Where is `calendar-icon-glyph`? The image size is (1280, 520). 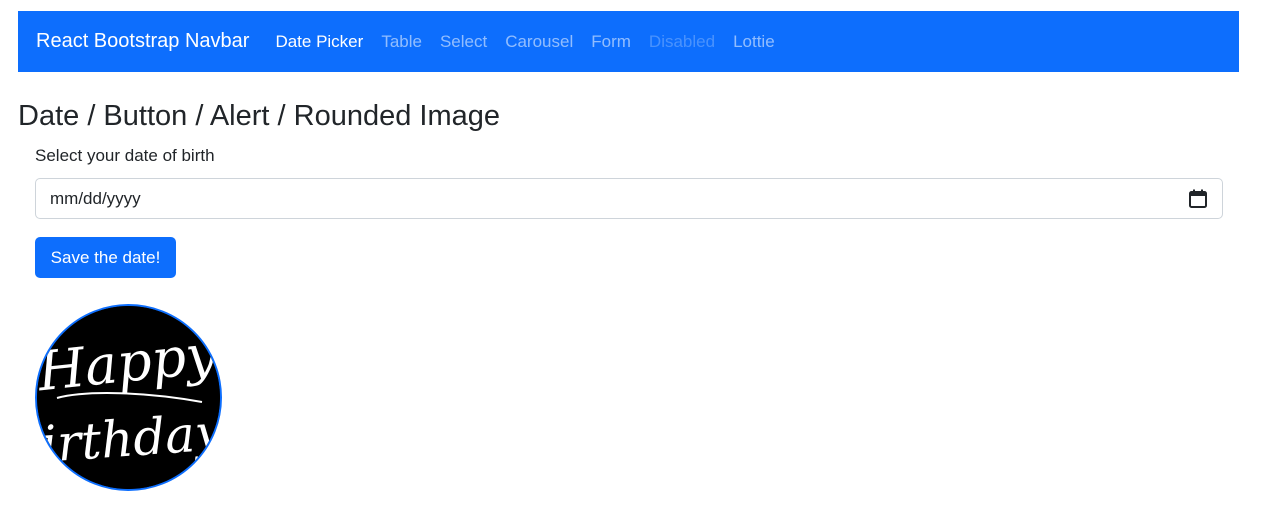
calendar-icon-glyph is located at coordinates (1198, 198).